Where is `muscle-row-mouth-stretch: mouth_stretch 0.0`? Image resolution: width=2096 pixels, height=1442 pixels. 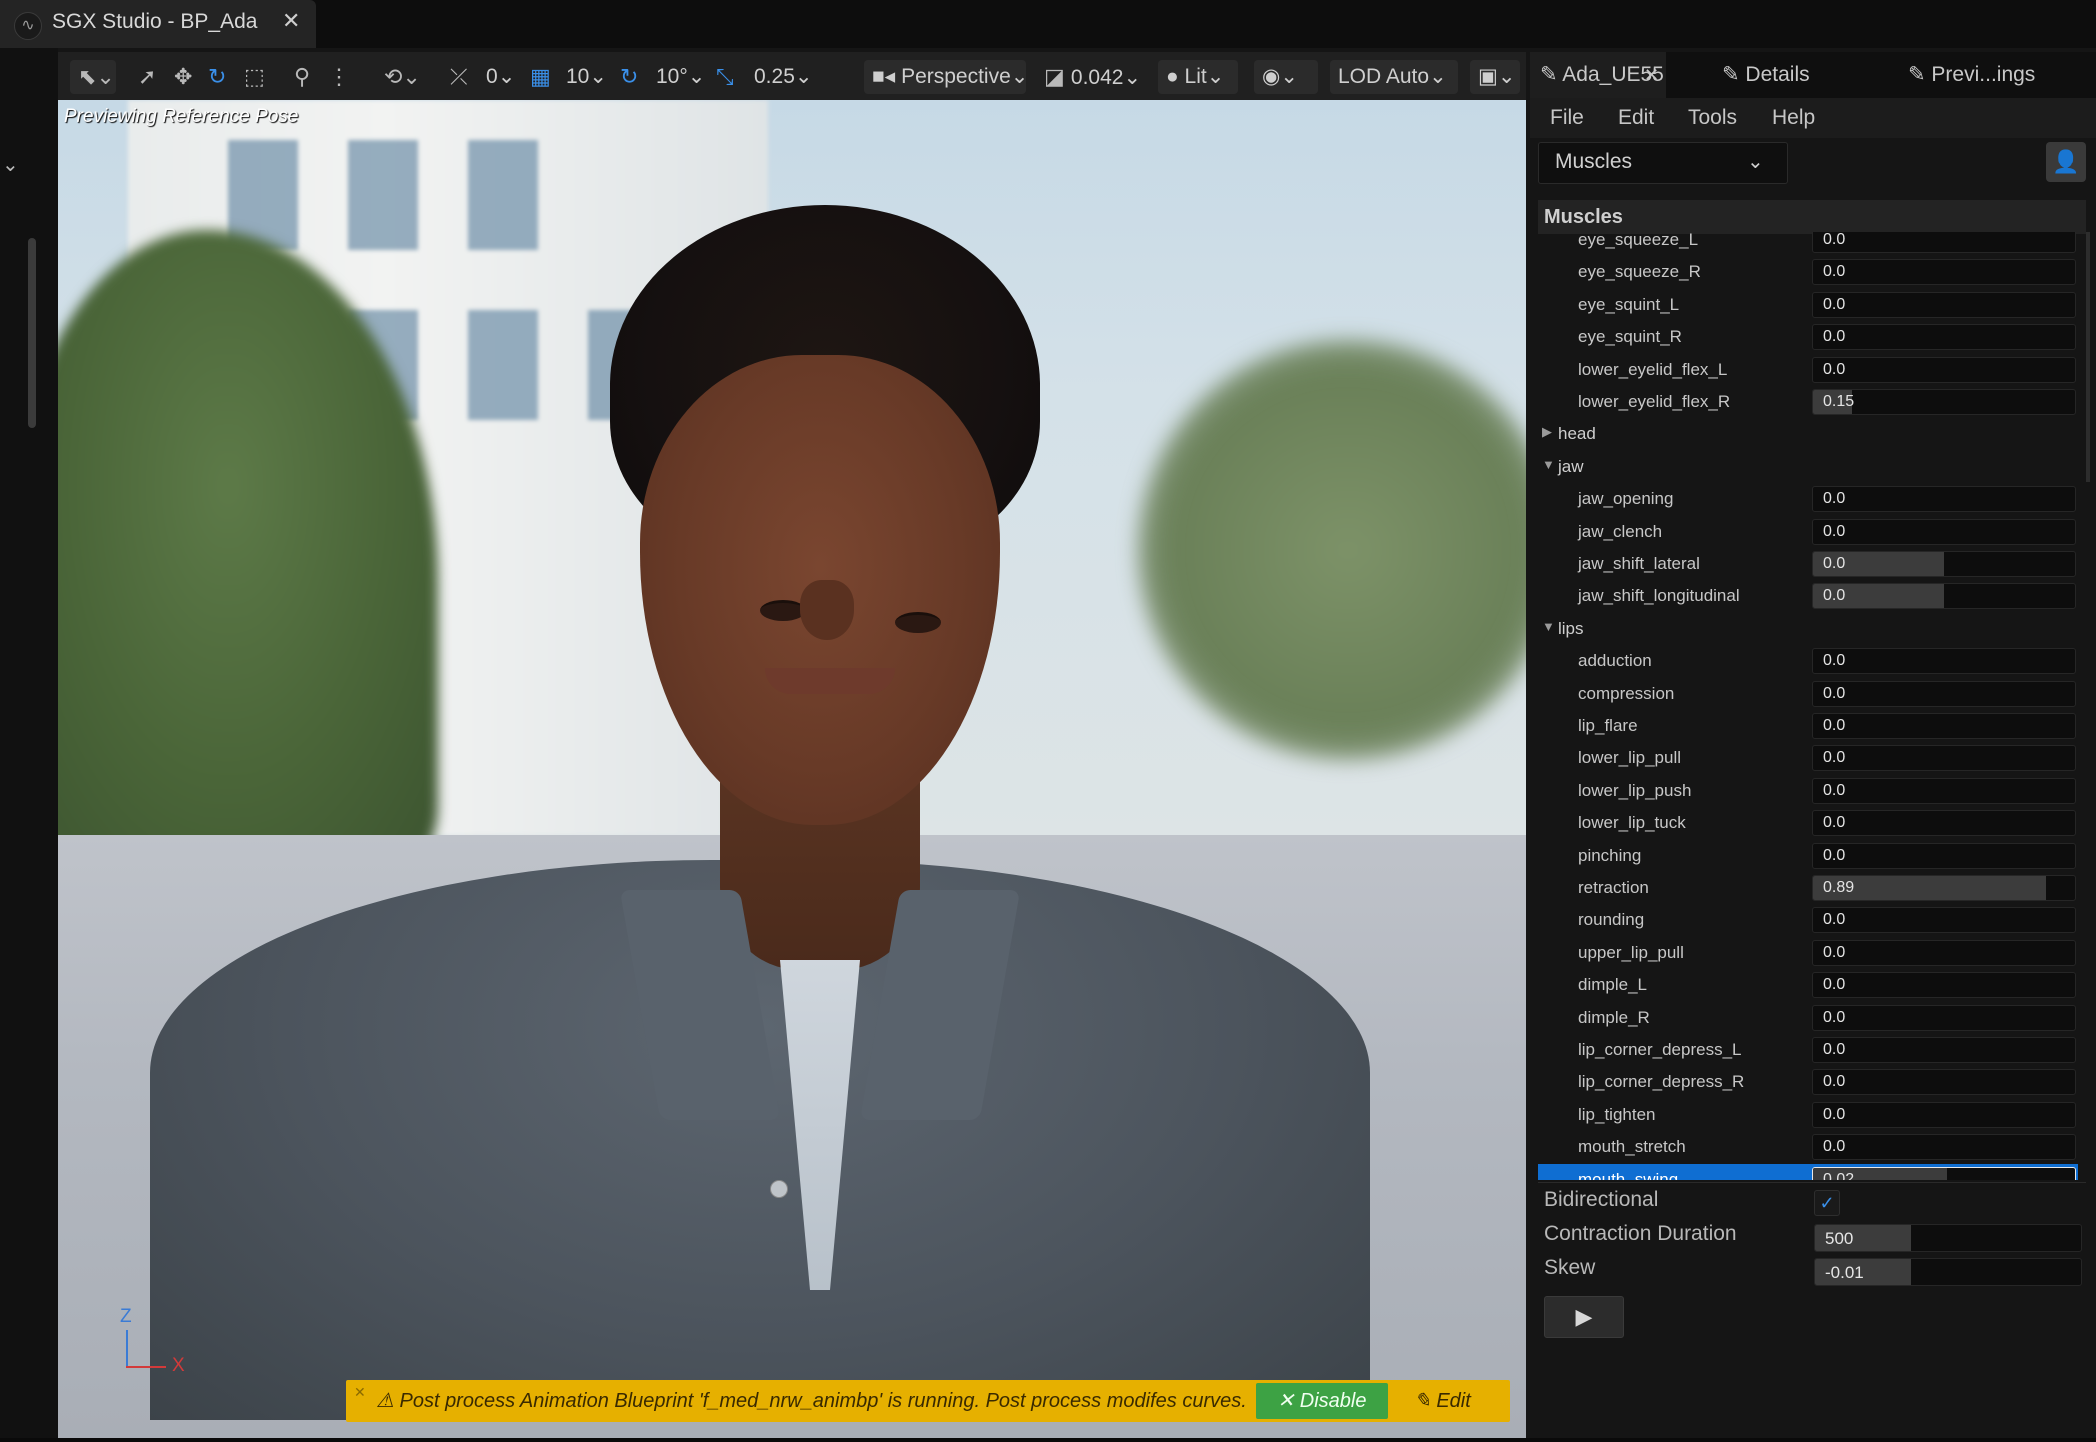 muscle-row-mouth-stretch: mouth_stretch 0.0 is located at coordinates (1808, 1147).